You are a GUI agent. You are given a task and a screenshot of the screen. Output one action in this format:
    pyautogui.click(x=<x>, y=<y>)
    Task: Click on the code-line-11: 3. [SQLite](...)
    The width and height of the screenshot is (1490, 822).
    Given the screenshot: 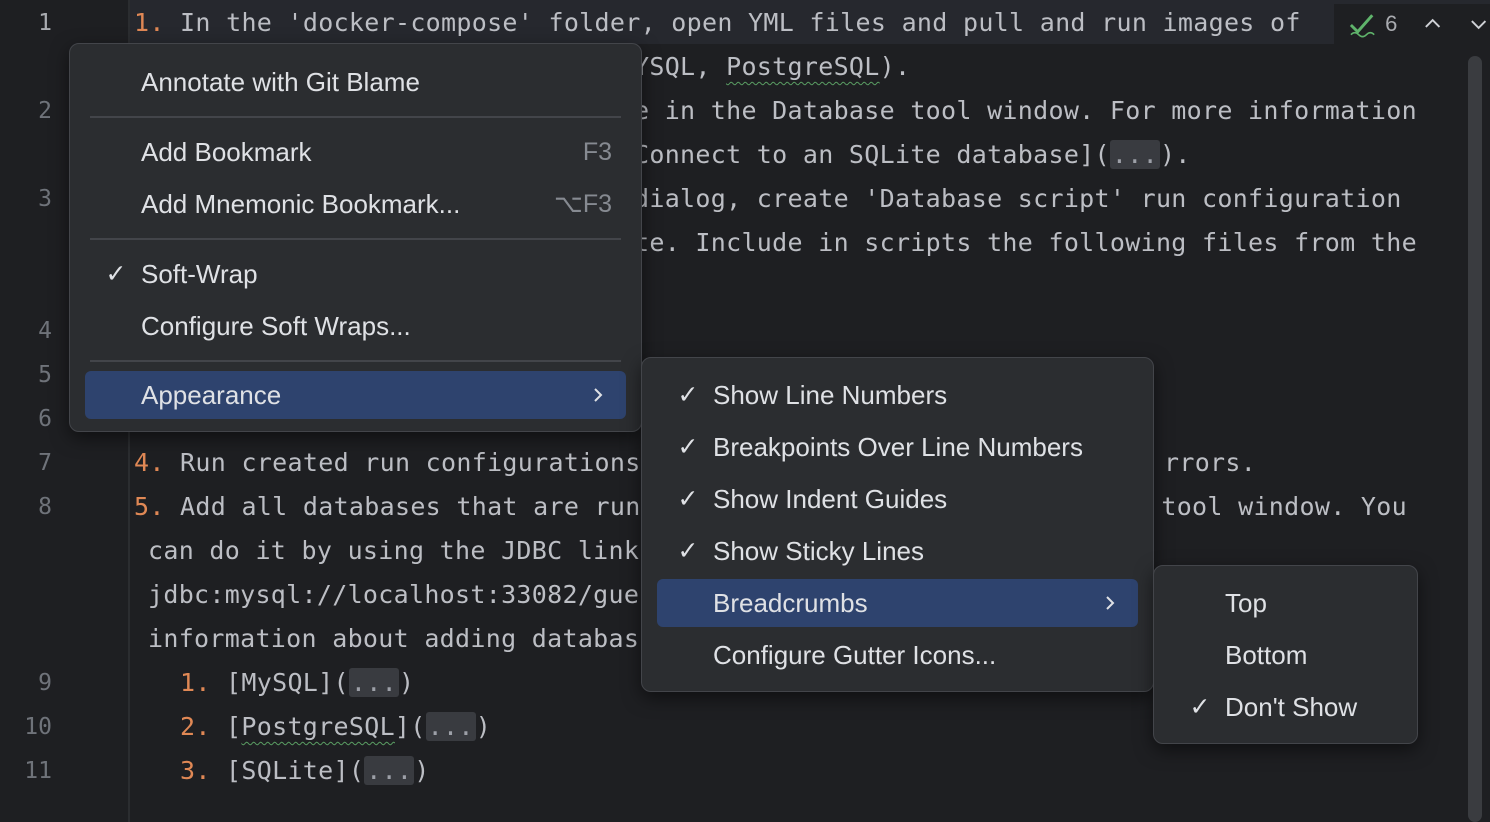 What is the action you would take?
    pyautogui.click(x=305, y=771)
    